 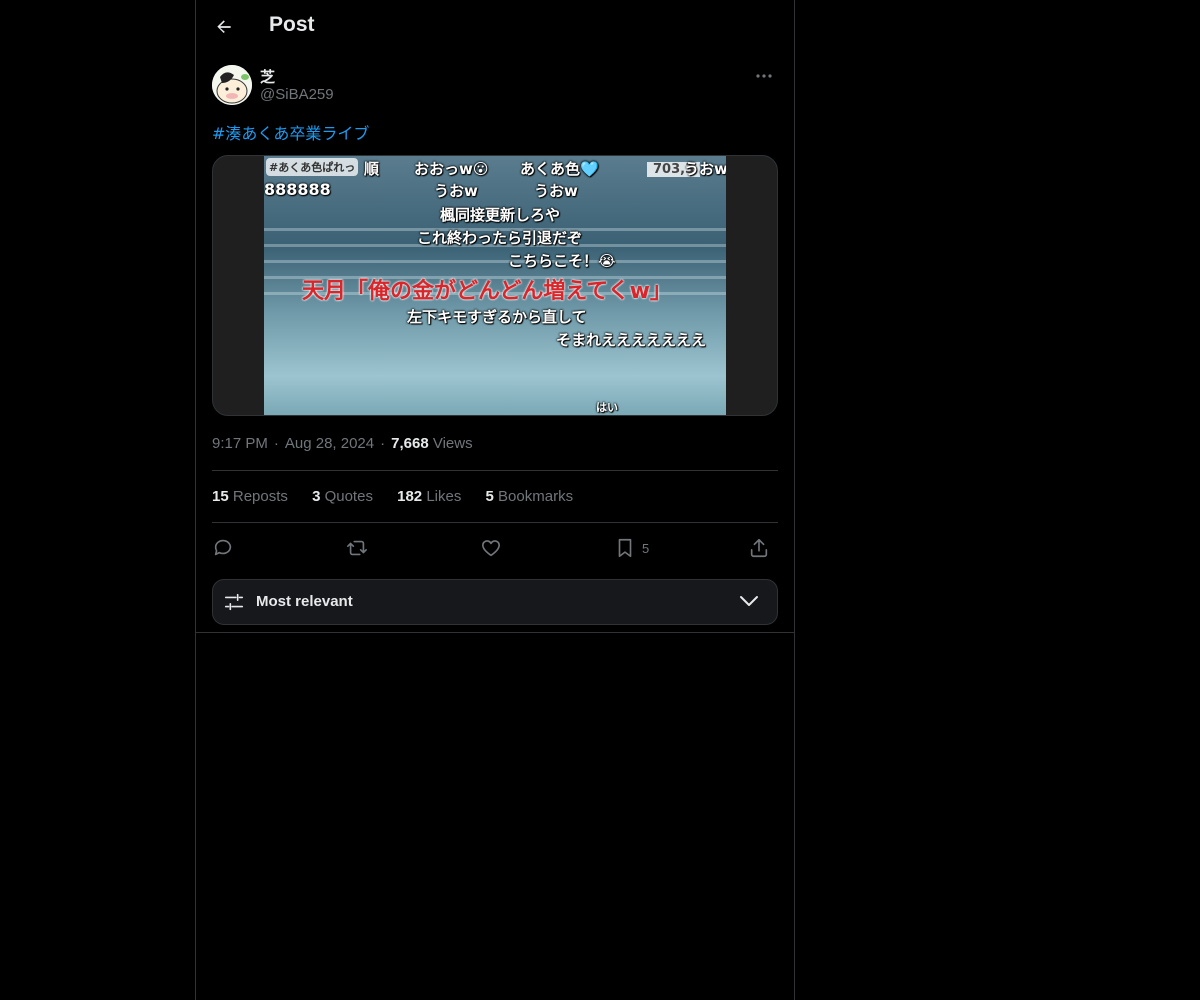 I want to click on post-hashtag-link: #湊あくあ卒業ライブ, so click(x=290, y=132).